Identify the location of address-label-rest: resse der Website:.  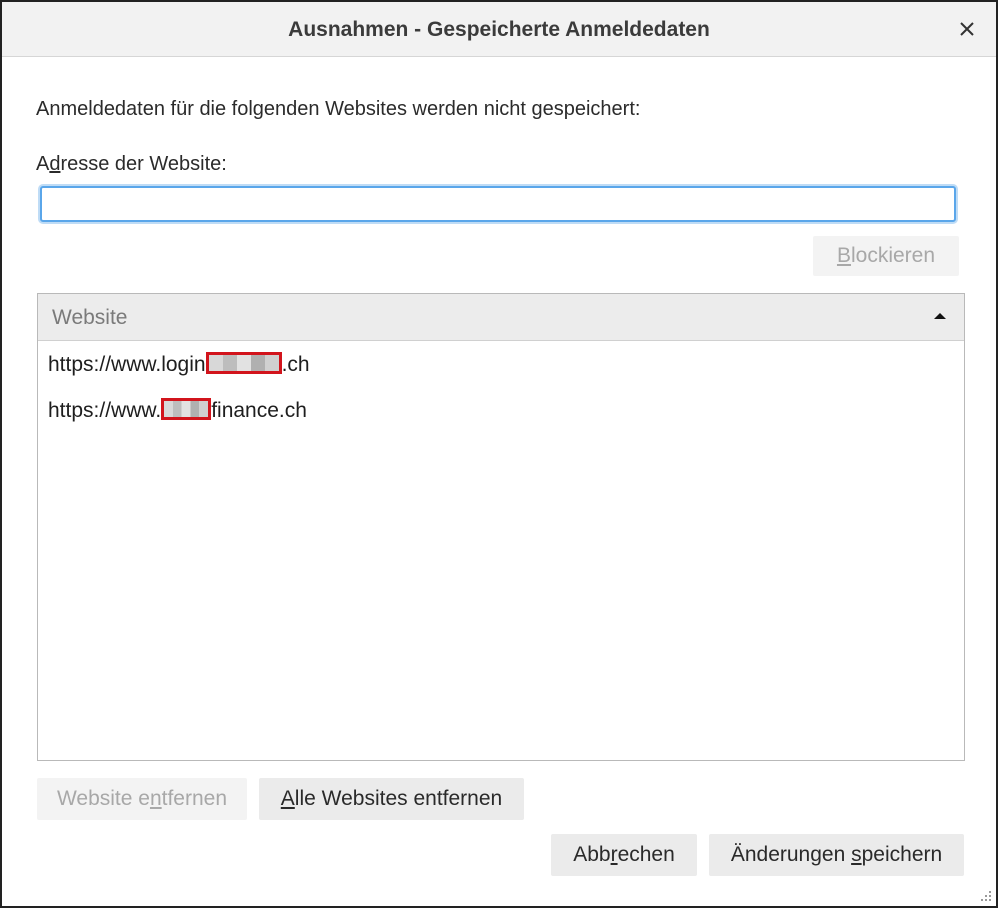
(143, 164).